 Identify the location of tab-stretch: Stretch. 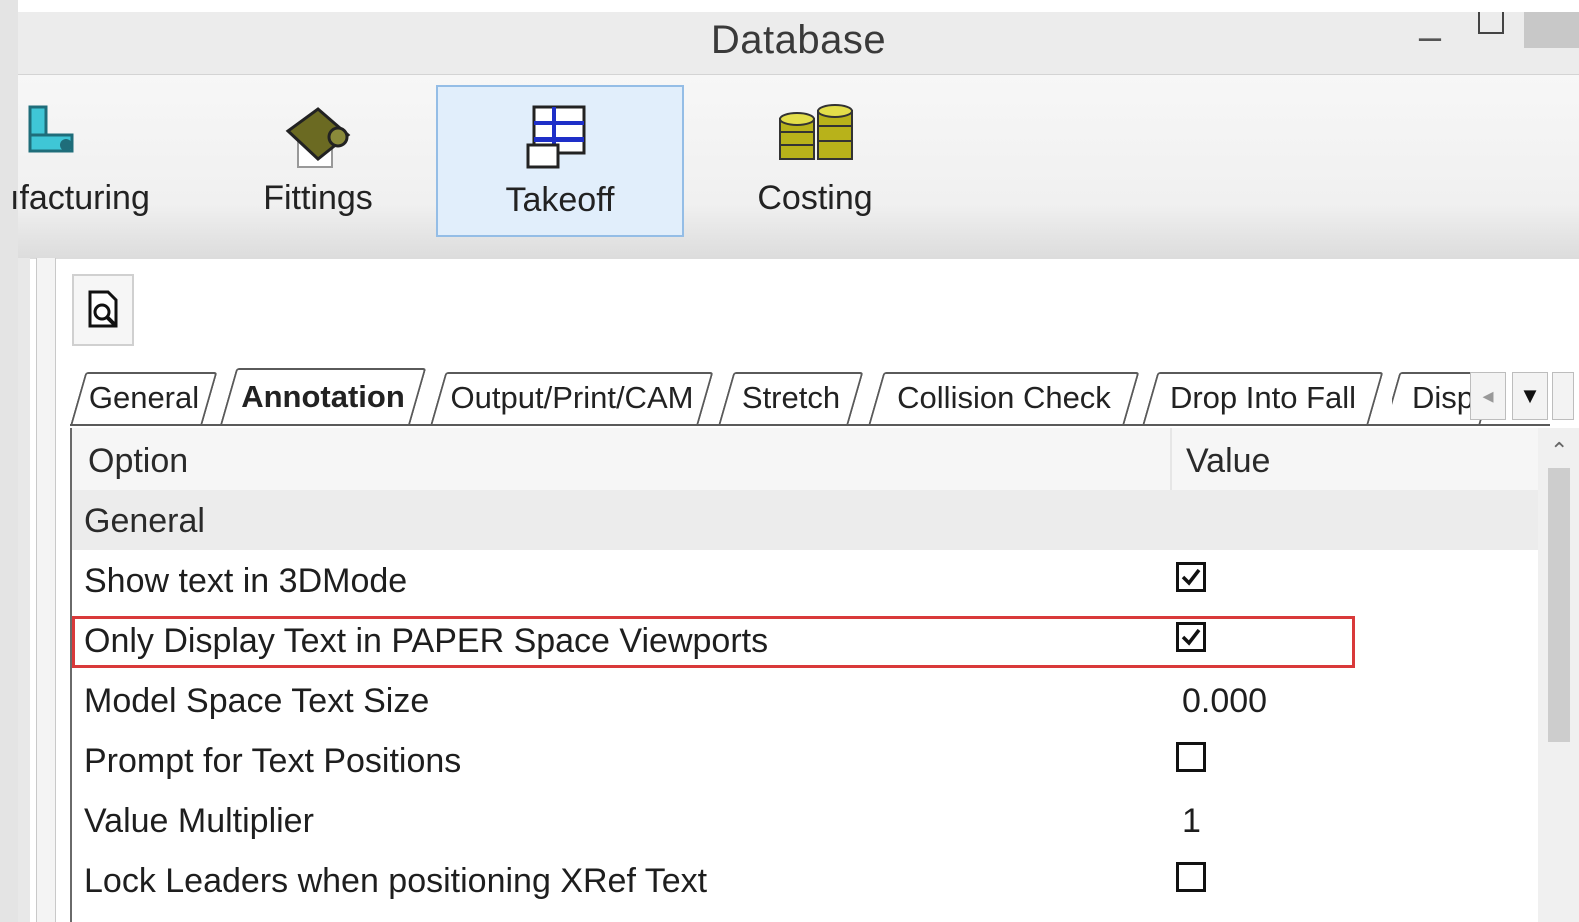
(791, 398).